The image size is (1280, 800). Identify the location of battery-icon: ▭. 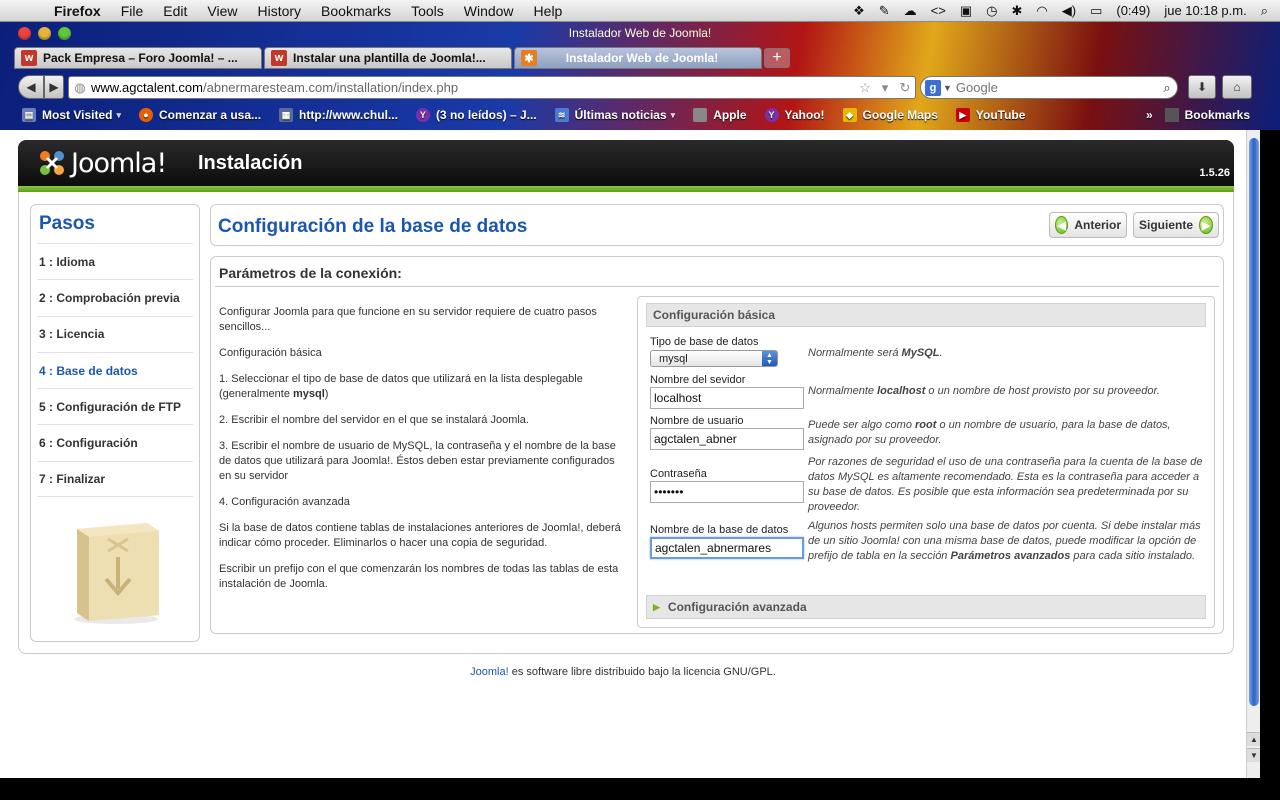
(1096, 11).